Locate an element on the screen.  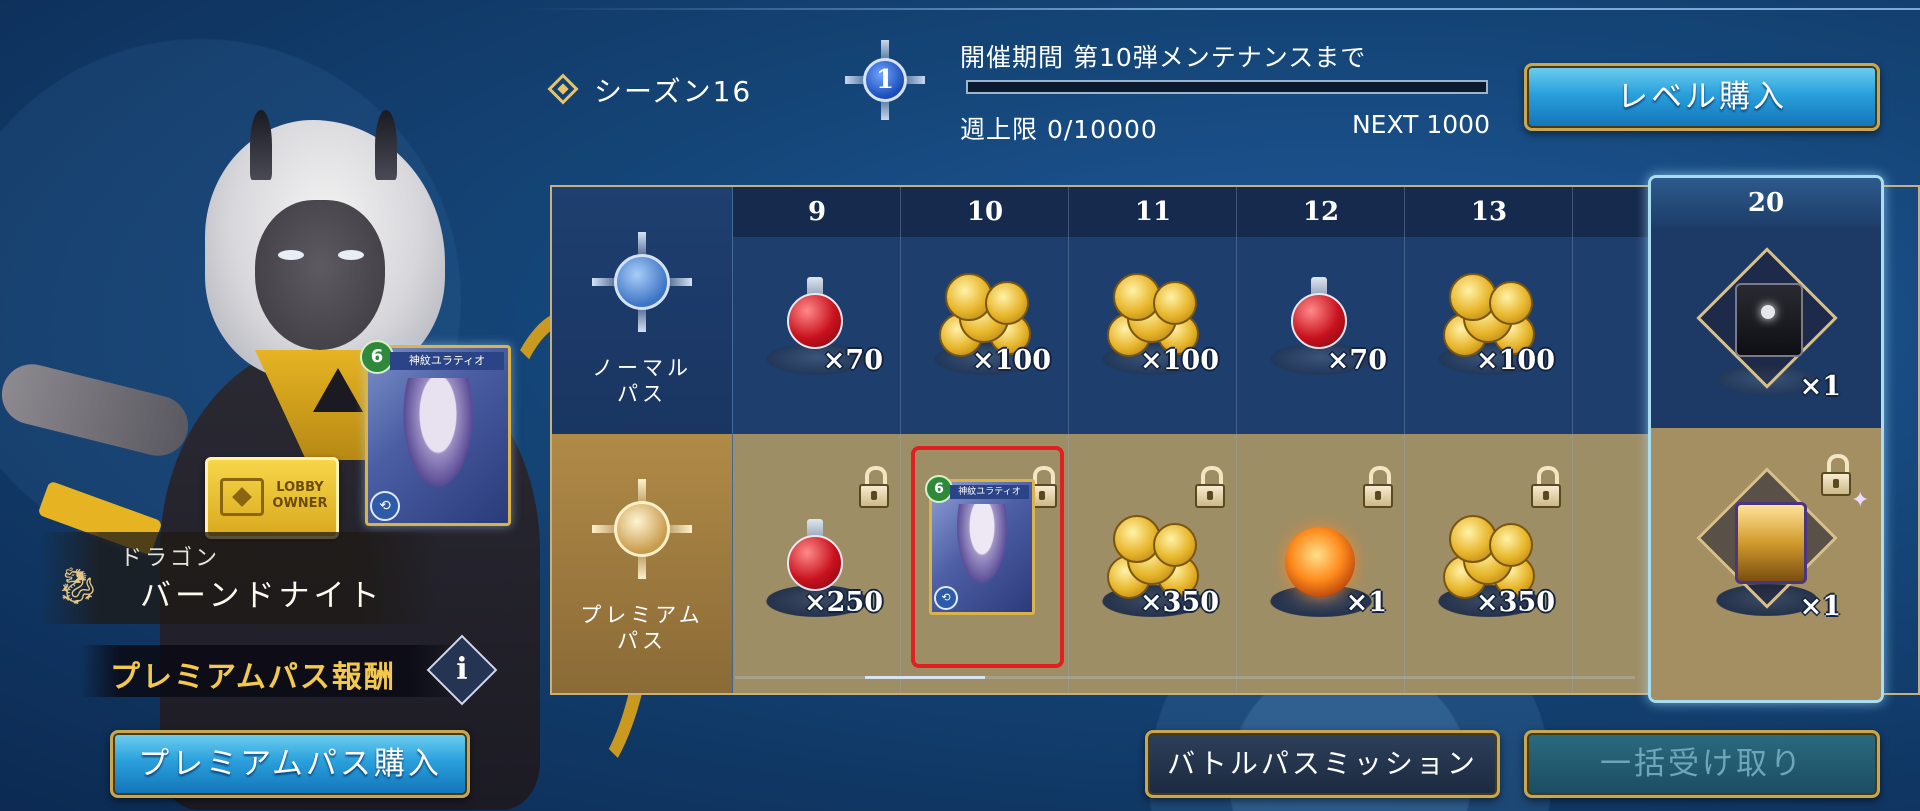
level-column: 11 ×100 ×350 is located at coordinates (1152, 440).